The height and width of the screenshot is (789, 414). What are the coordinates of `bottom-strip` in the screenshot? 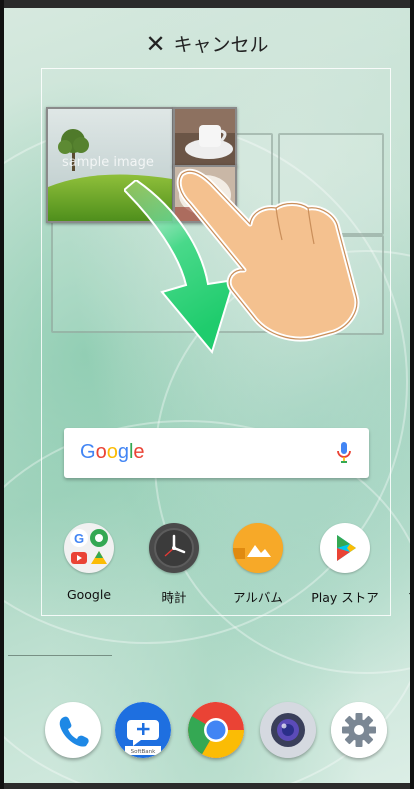 It's located at (207, 786).